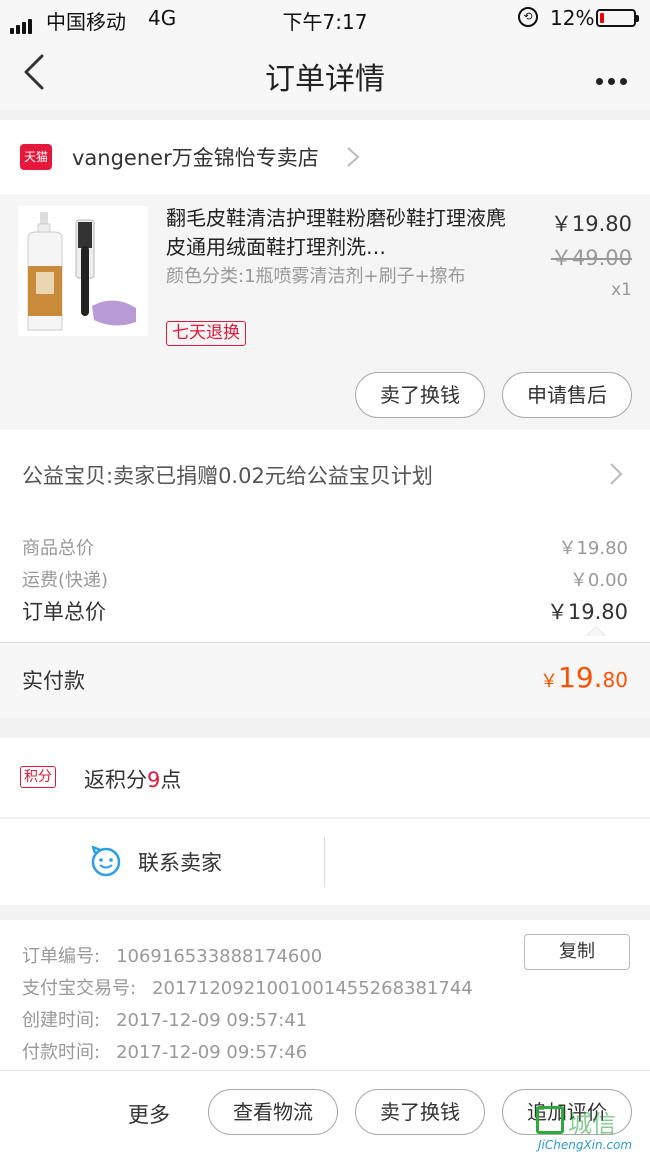  Describe the element at coordinates (621, 290) in the screenshot. I see `product-quantity: x1` at that location.